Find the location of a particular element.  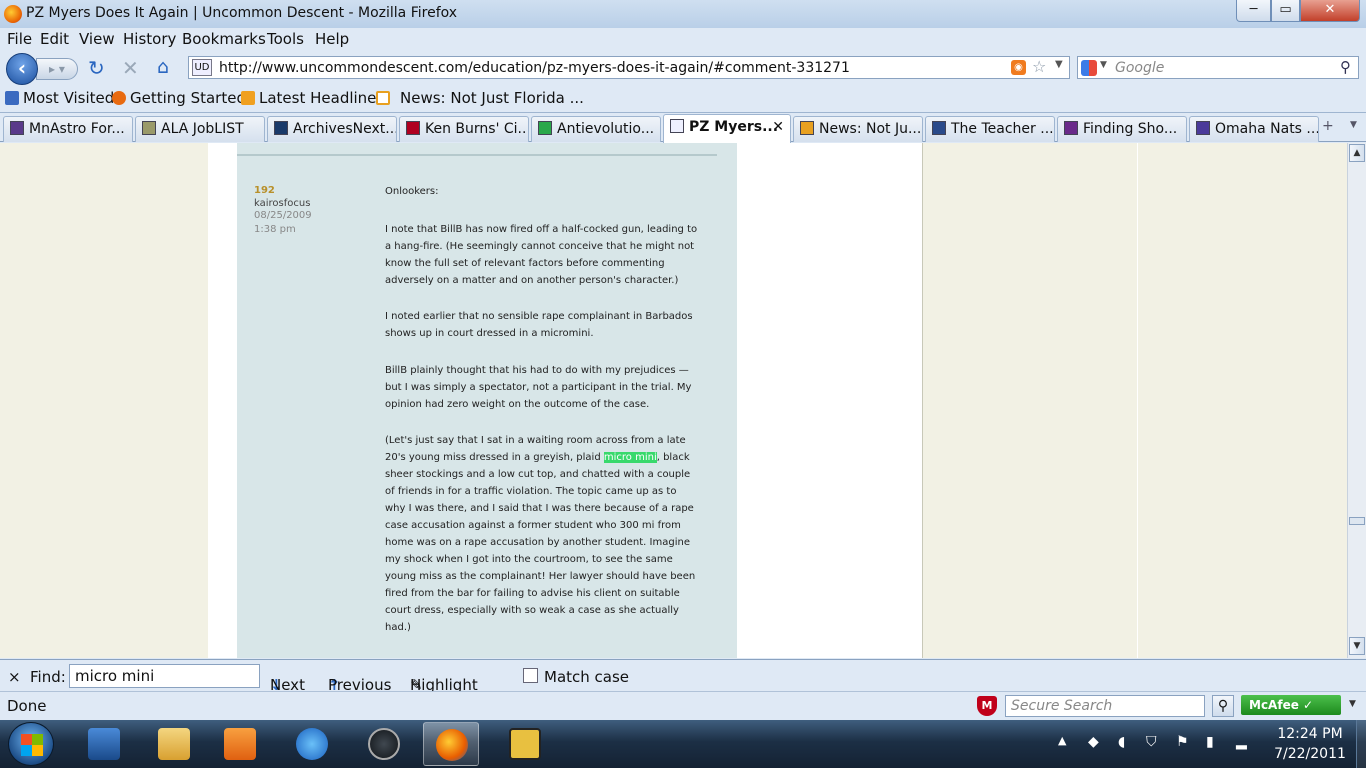

show-hidden-icons: ▲ is located at coordinates (1062, 740).